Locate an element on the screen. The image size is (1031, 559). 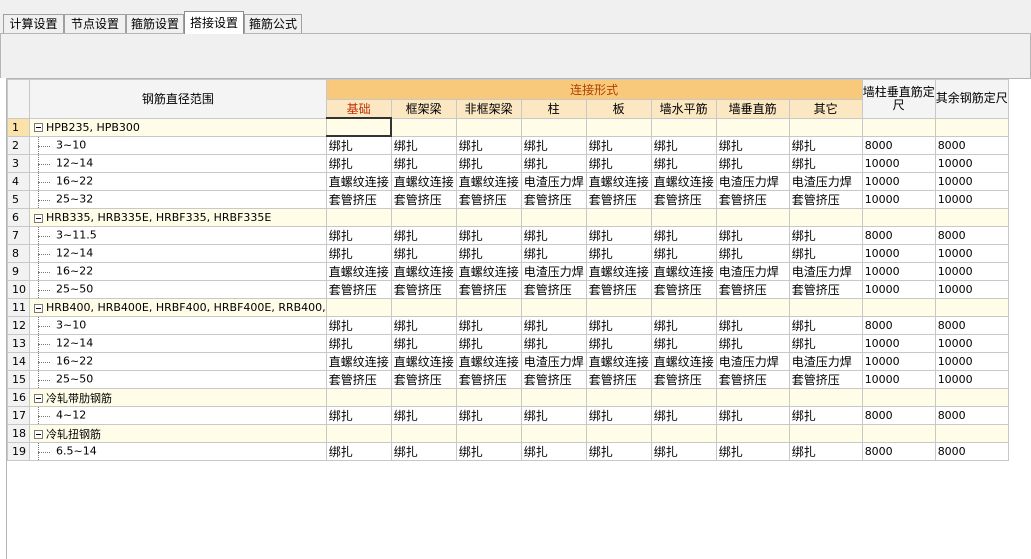
table-row: 19 6.5~14 绑扎 绑扎 绑扎 绑扎 绑扎 绑扎 绑扎 绑扎 8000 8000 is located at coordinates (508, 451).